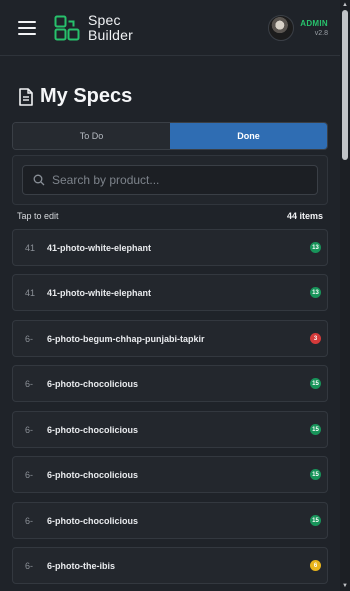 Image resolution: width=350 pixels, height=591 pixels. I want to click on scrollbar: ▲ ▼, so click(345, 295).